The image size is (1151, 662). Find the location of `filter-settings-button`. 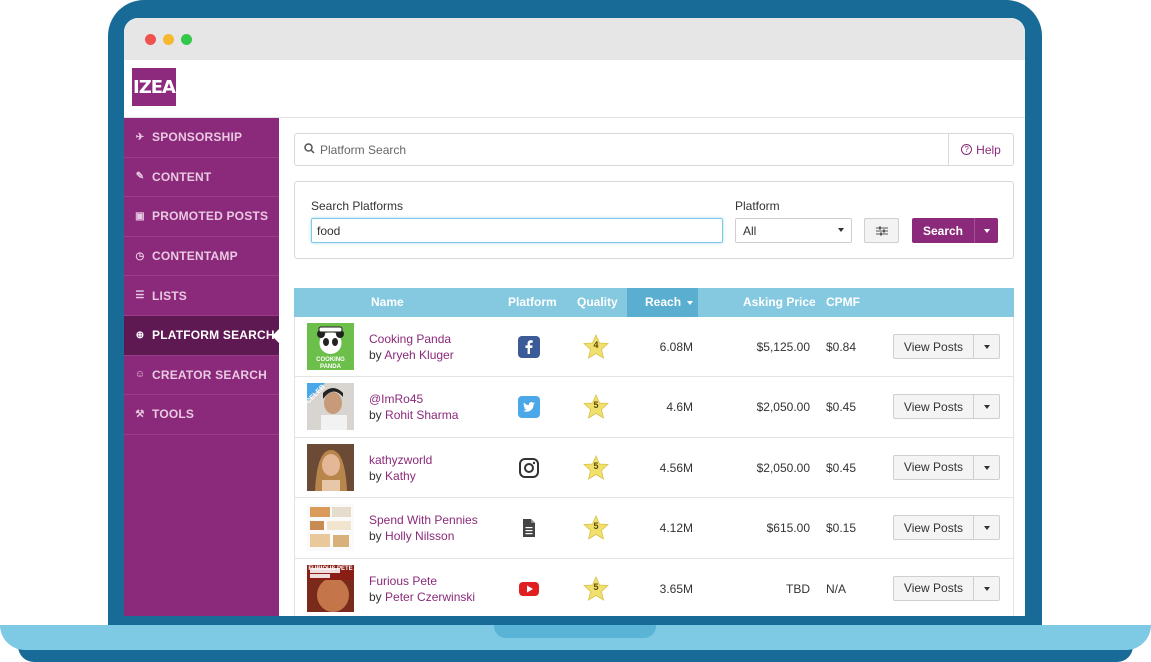

filter-settings-button is located at coordinates (881, 230).